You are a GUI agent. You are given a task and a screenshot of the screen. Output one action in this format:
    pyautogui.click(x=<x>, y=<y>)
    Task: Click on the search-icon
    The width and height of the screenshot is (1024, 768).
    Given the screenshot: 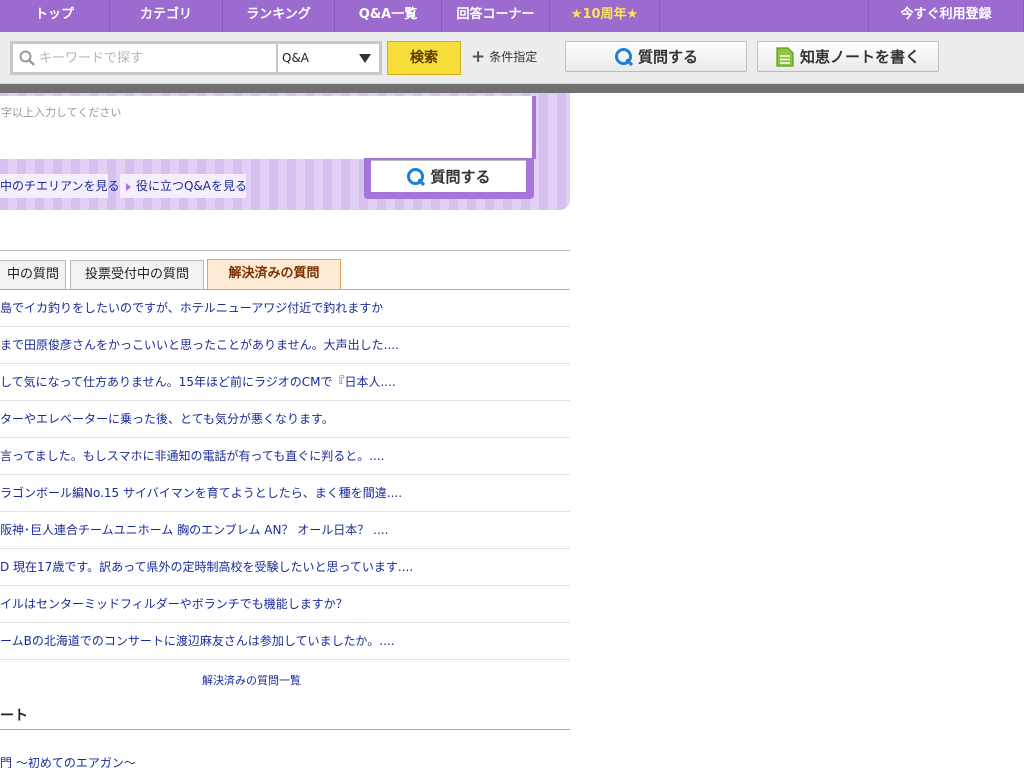 What is the action you would take?
    pyautogui.click(x=27, y=58)
    